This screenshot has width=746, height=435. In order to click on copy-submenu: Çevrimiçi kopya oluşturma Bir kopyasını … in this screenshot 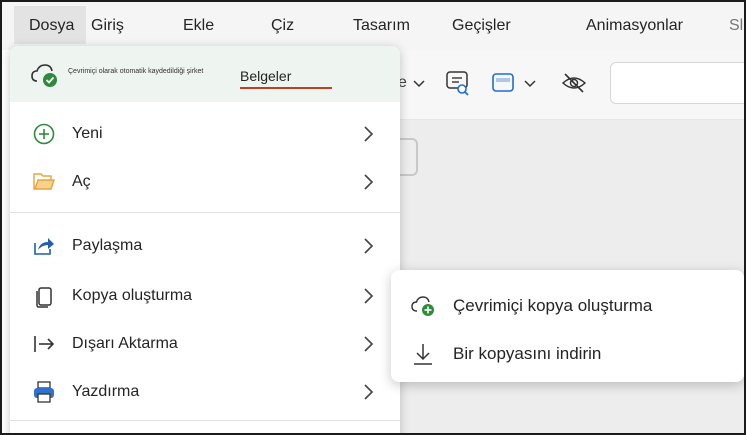, I will do `click(567, 326)`.